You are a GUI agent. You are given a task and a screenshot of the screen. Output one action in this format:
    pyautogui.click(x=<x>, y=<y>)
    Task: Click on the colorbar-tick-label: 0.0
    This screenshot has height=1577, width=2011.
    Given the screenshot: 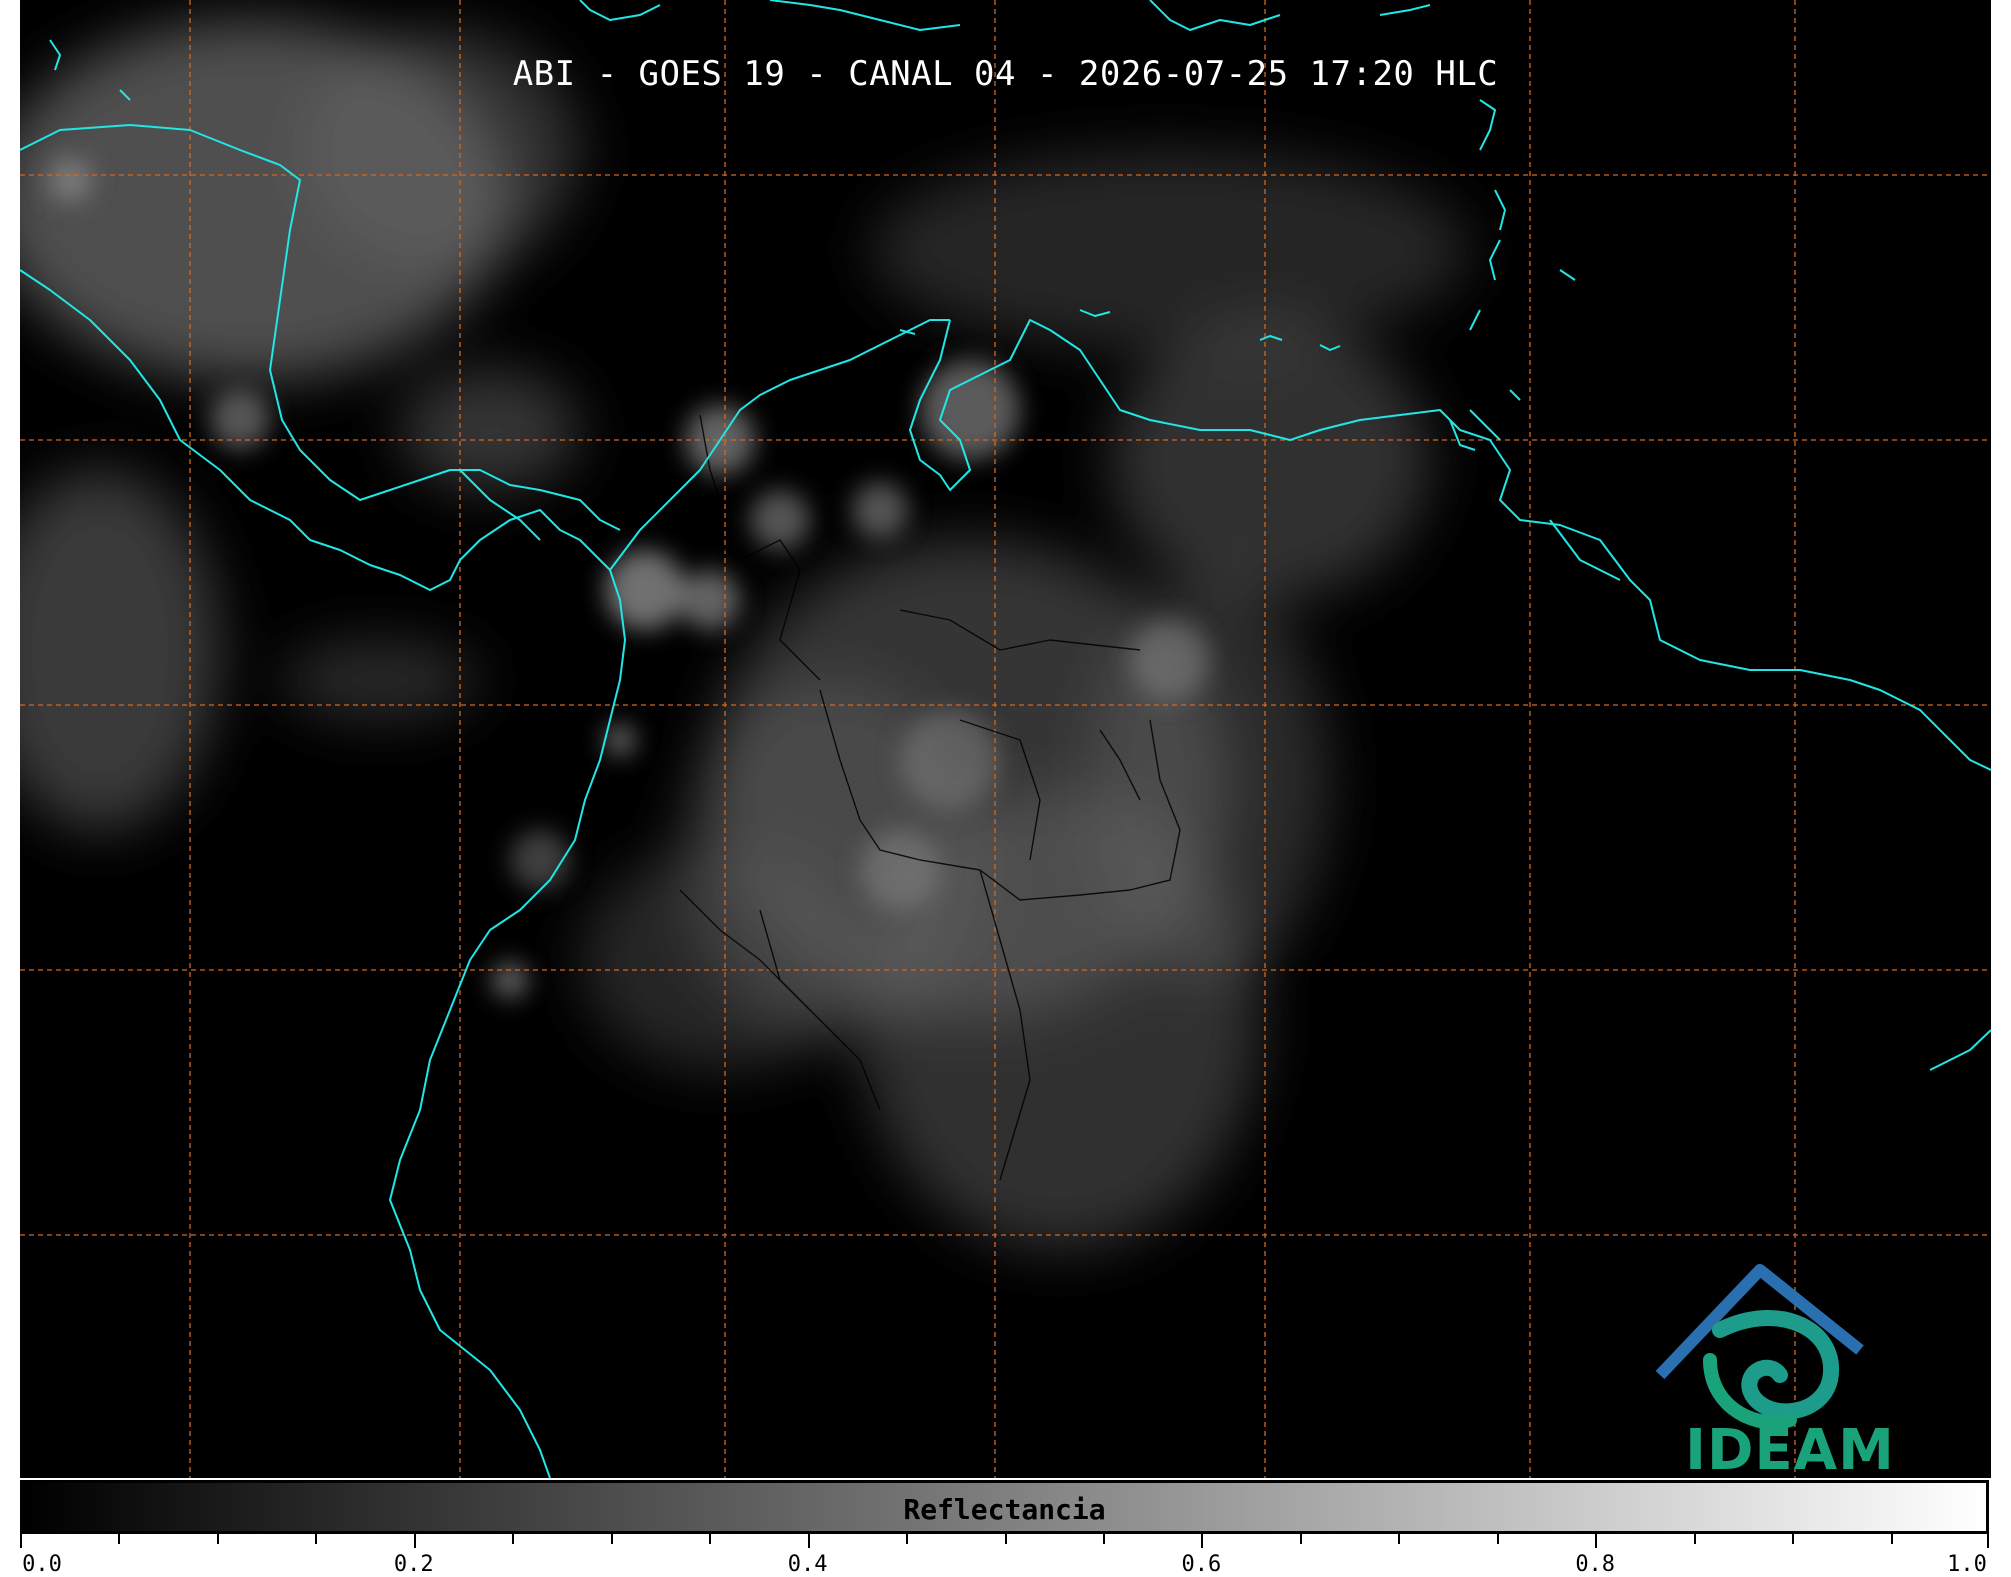 What is the action you would take?
    pyautogui.click(x=42, y=1564)
    